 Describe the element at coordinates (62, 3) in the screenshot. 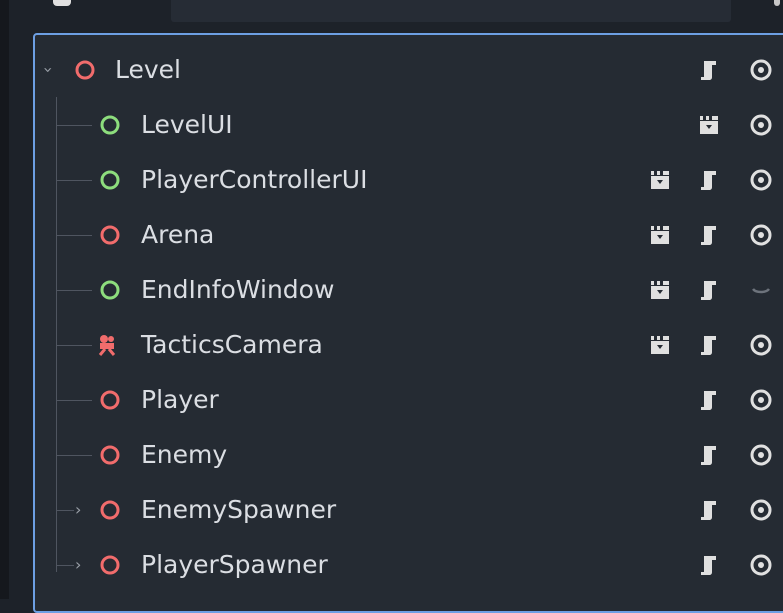

I see `add-node-button` at that location.